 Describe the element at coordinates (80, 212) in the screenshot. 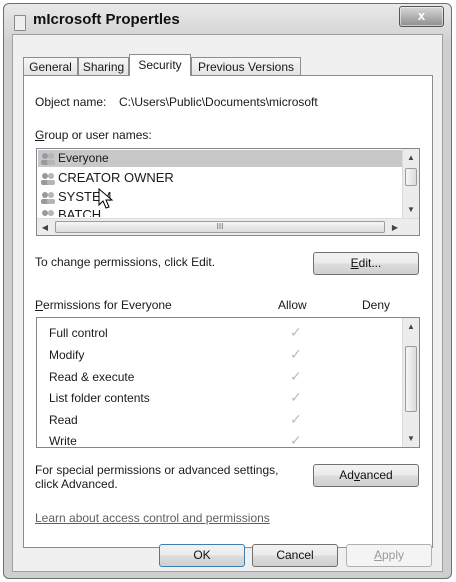

I see `user-name: BATCH` at that location.